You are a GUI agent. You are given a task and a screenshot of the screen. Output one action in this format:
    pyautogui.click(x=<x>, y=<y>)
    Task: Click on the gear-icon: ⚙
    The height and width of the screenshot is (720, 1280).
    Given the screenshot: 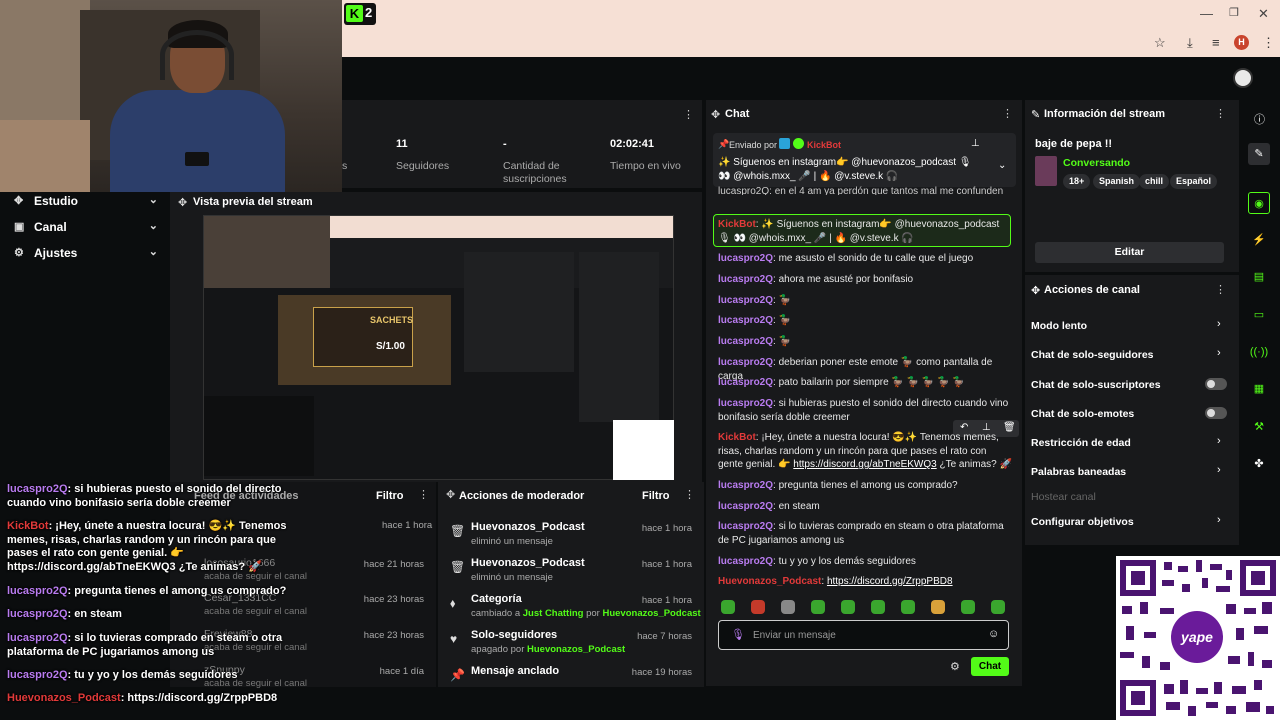 What is the action you would take?
    pyautogui.click(x=19, y=253)
    